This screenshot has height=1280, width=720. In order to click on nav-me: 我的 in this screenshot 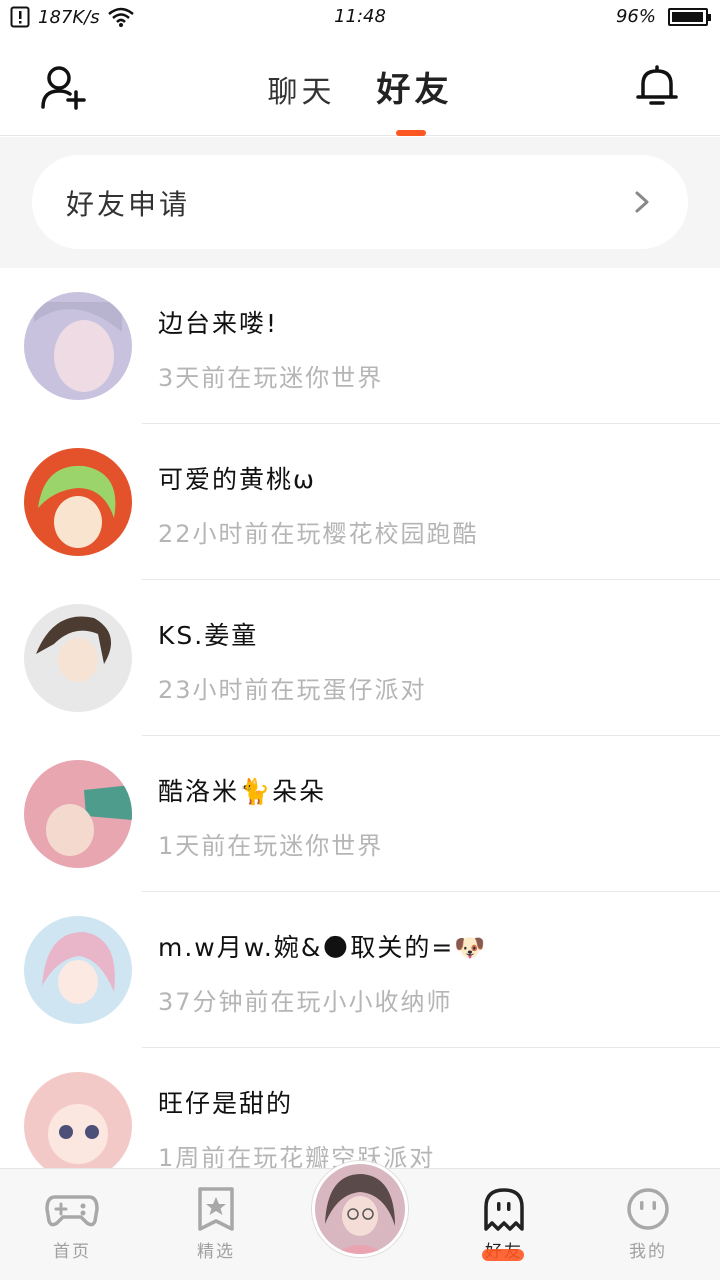, I will do `click(648, 1224)`.